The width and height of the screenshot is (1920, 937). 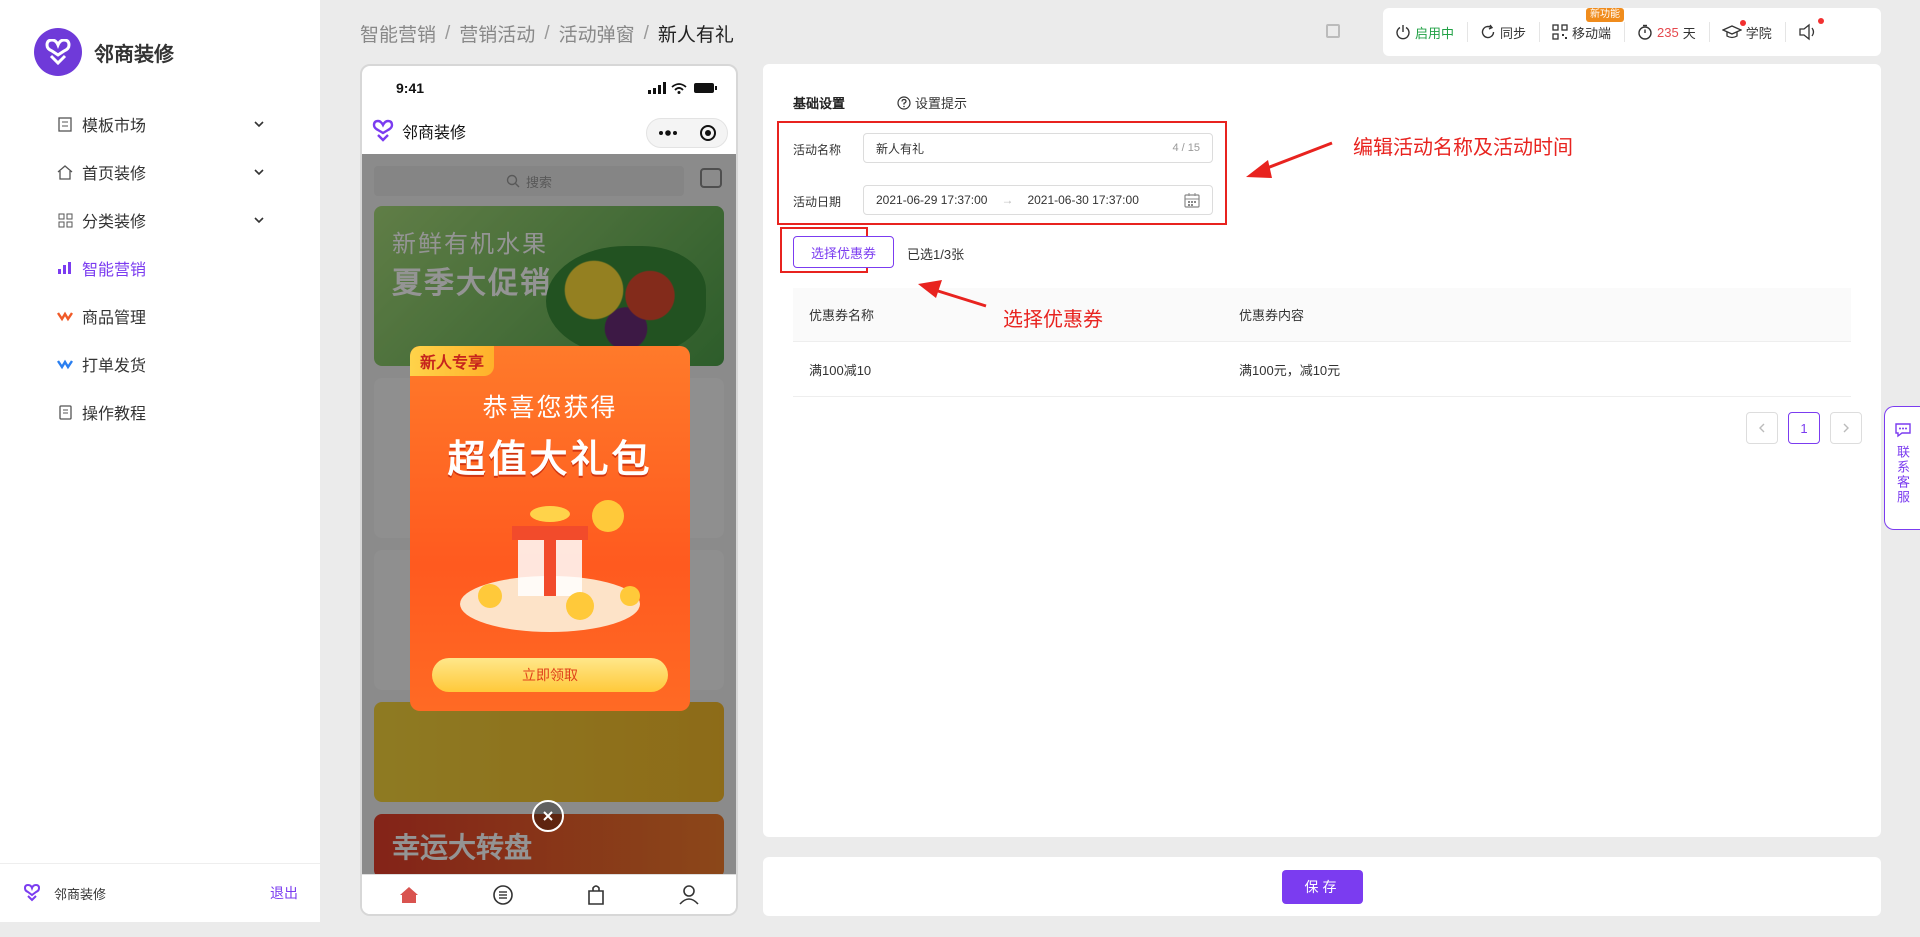 I want to click on days-remaining: 235 天, so click(x=1666, y=32).